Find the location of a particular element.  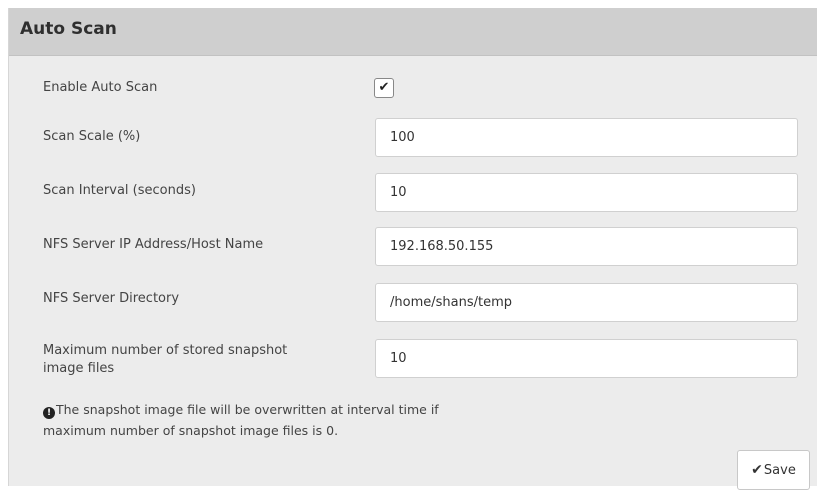

max-snapshot-files-label-line2: image files is located at coordinates (79, 368).